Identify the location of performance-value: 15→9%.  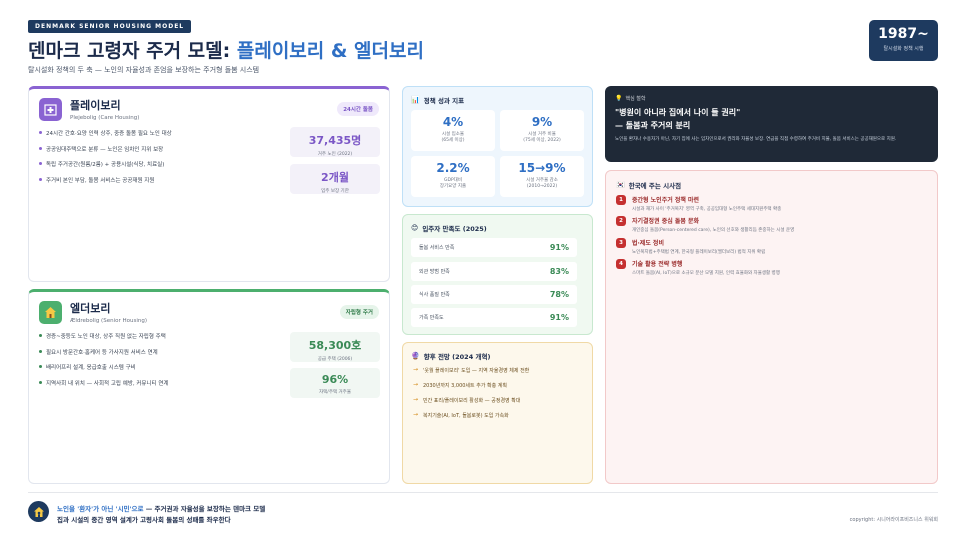
(542, 168).